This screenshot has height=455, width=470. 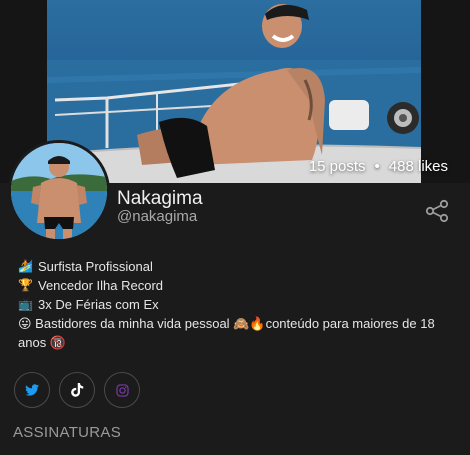 What do you see at coordinates (98, 304) in the screenshot?
I see `bio-line-text: 3x De Férias com Ex` at bounding box center [98, 304].